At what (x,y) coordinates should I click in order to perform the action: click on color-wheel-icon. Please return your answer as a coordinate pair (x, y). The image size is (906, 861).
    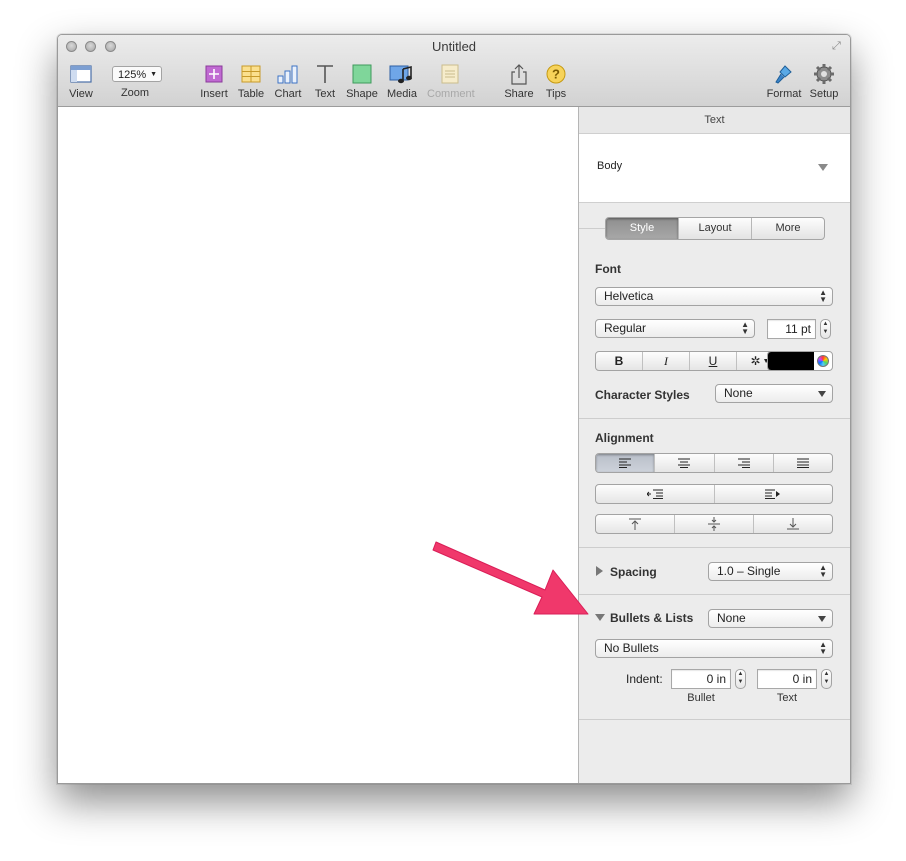
    Looking at the image, I should click on (823, 361).